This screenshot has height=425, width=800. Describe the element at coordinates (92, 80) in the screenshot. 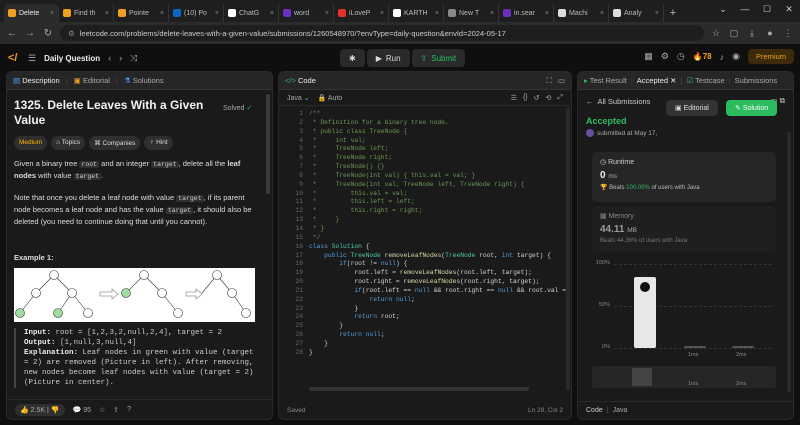

I see `tab-editorial: ▣ Editorial` at that location.